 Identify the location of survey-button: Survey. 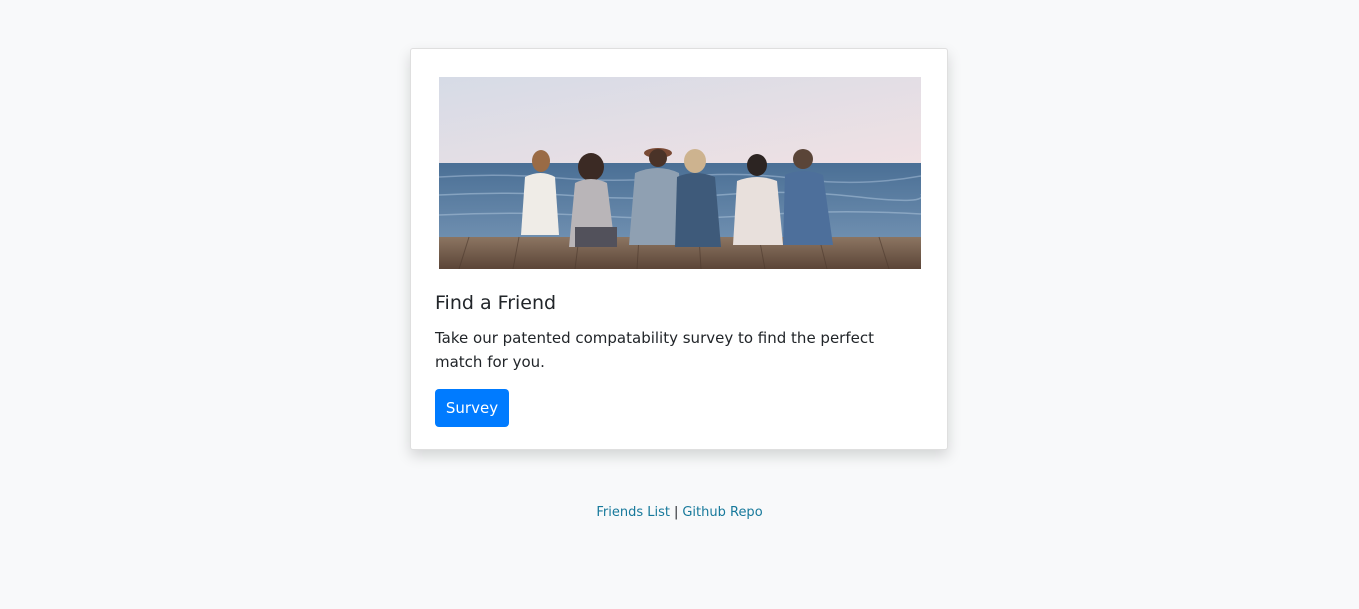
(472, 408).